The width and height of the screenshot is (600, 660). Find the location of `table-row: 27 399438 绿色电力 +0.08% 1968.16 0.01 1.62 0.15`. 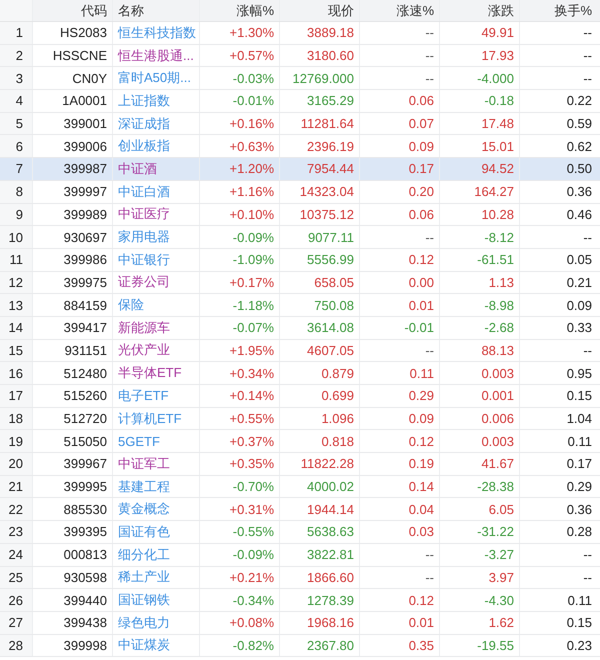

table-row: 27 399438 绿色电力 +0.08% 1968.16 0.01 1.62 0.15 is located at coordinates (300, 623).